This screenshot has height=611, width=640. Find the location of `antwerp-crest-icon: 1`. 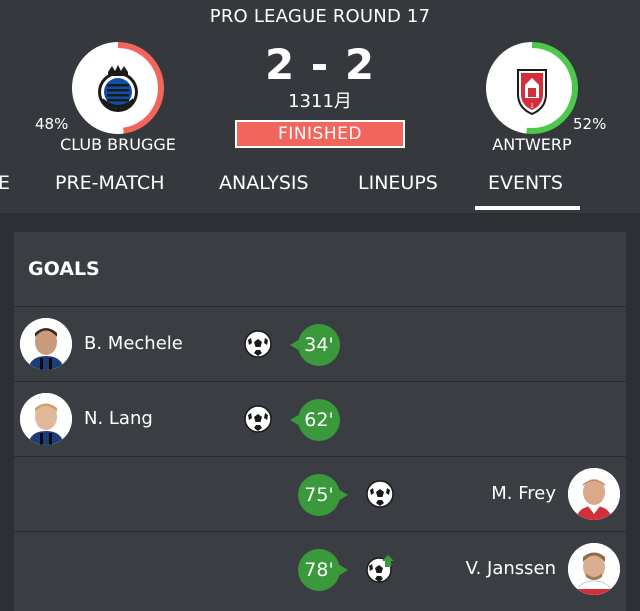

antwerp-crest-icon: 1 is located at coordinates (532, 88).